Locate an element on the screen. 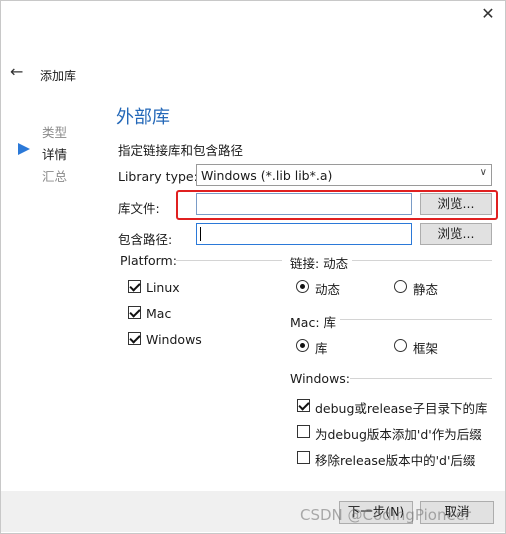  debug-release-subdir-checkbox is located at coordinates (303, 405).